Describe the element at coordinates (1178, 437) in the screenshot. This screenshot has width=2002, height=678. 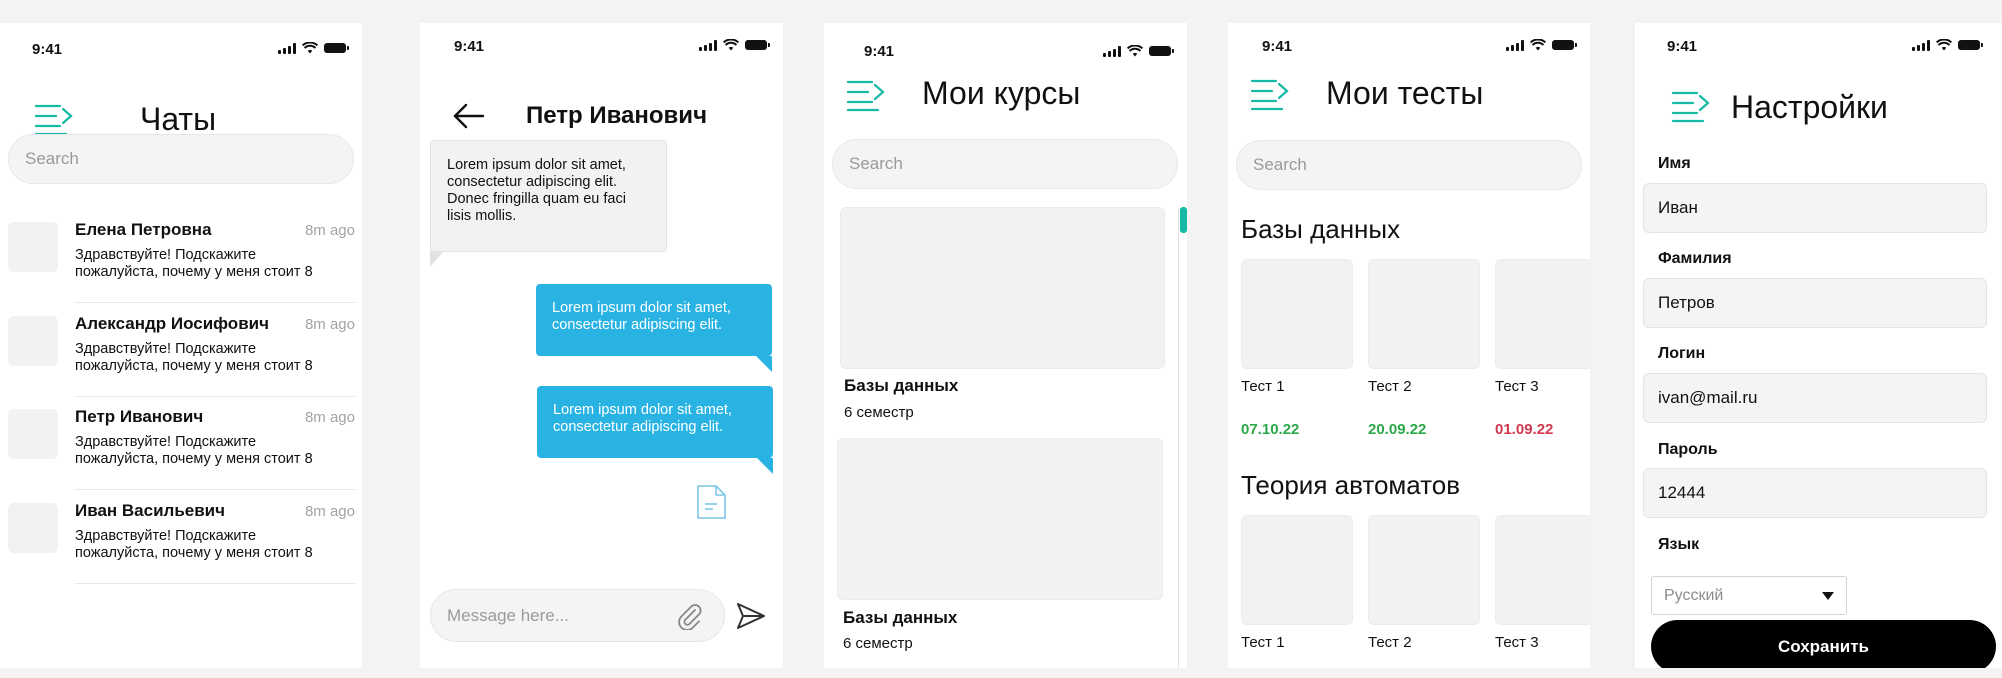
I see `scrollbar-track` at that location.